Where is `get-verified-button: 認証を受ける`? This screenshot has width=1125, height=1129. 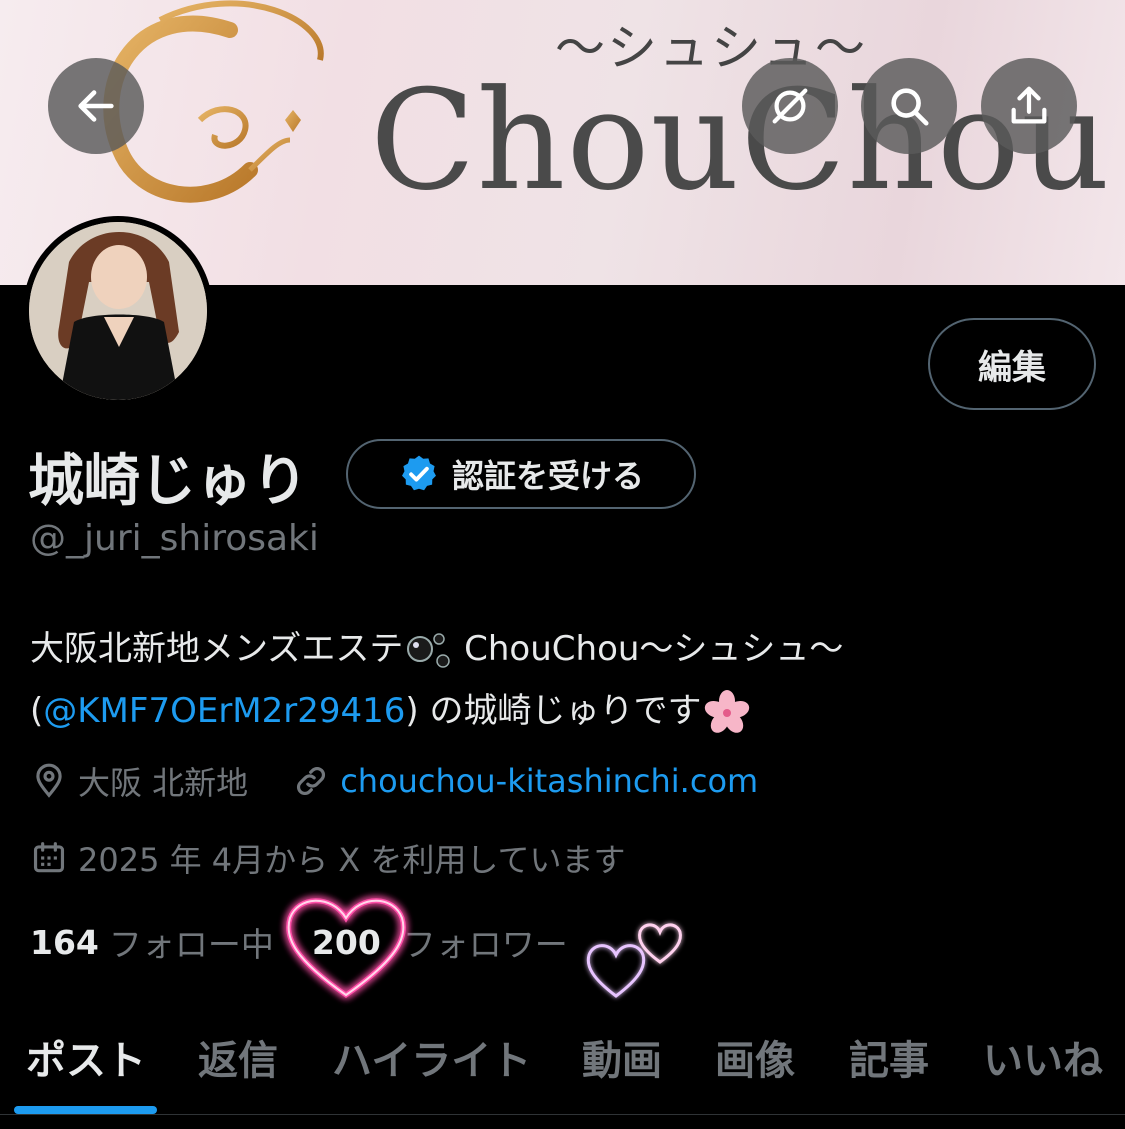
get-verified-button: 認証を受ける is located at coordinates (521, 474).